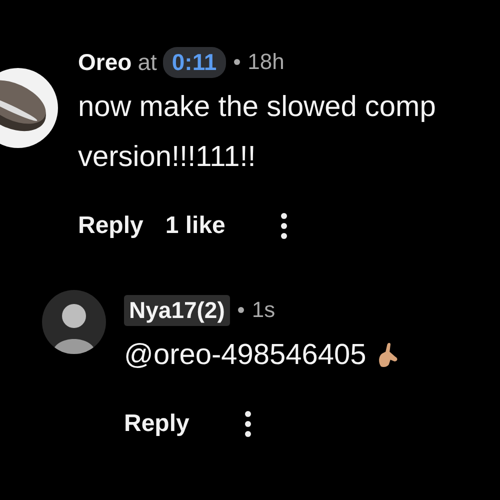  I want to click on comment-text: @oreo-498546405, so click(245, 355).